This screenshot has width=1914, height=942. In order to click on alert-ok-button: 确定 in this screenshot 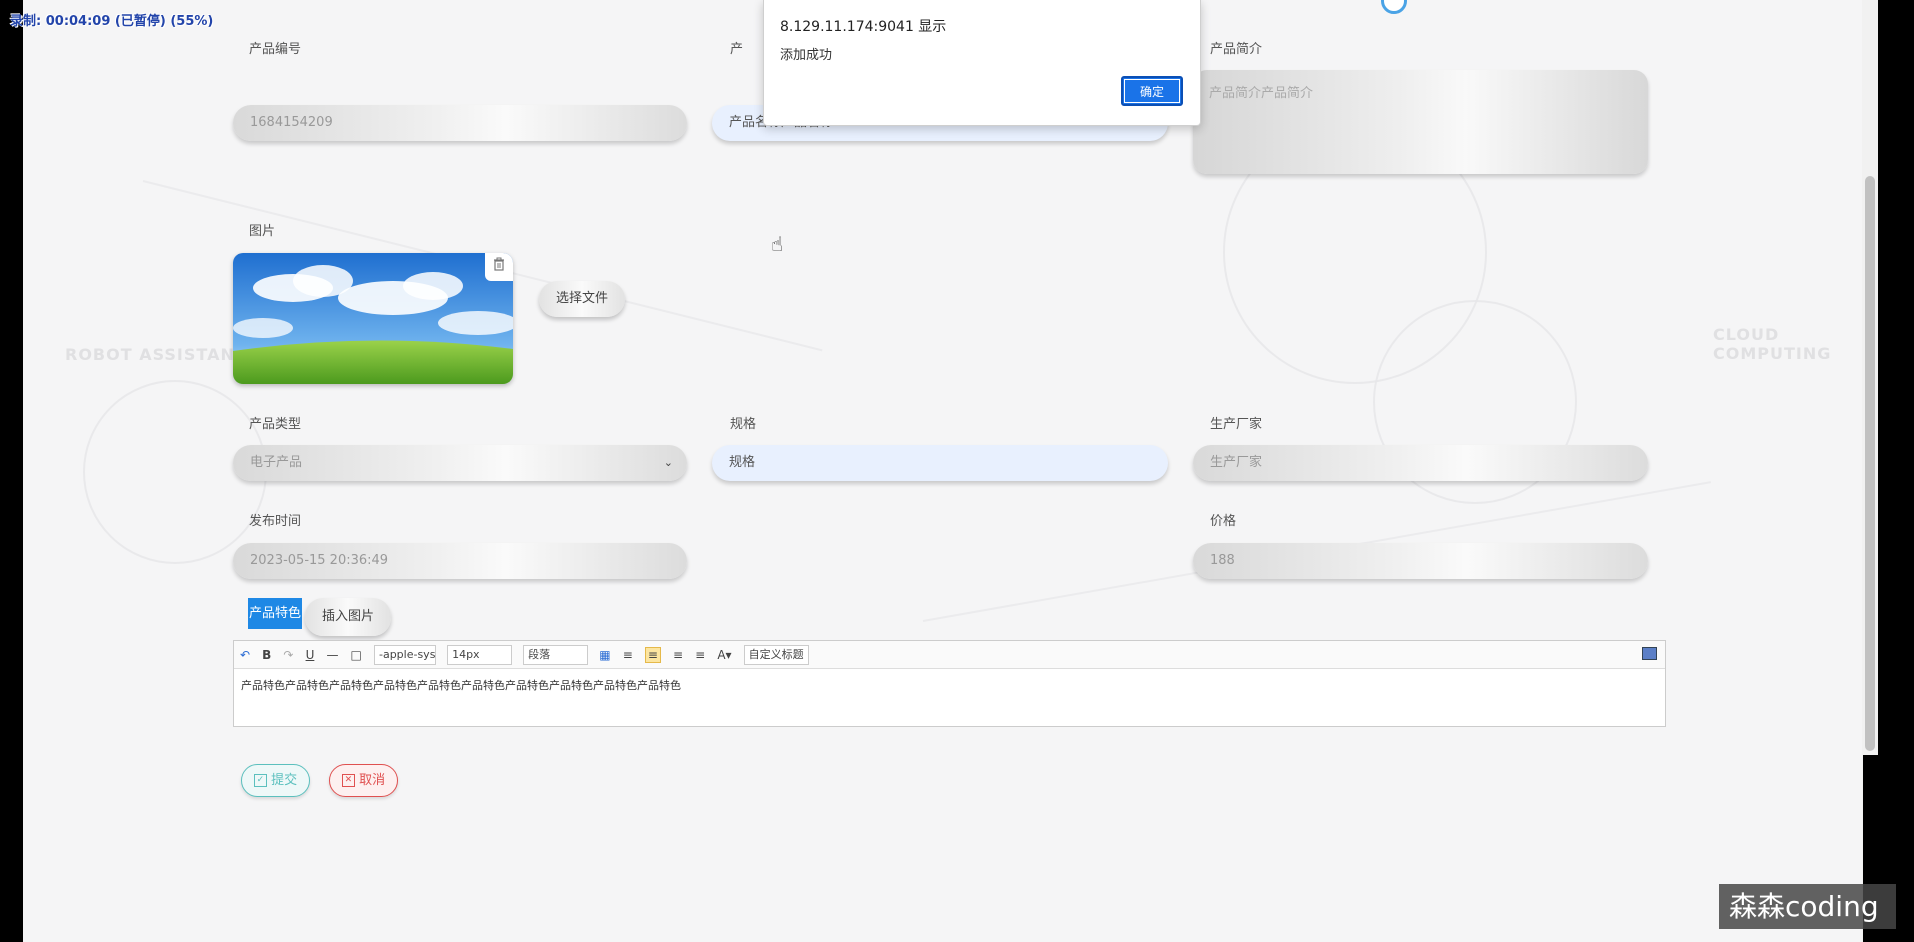, I will do `click(1152, 91)`.